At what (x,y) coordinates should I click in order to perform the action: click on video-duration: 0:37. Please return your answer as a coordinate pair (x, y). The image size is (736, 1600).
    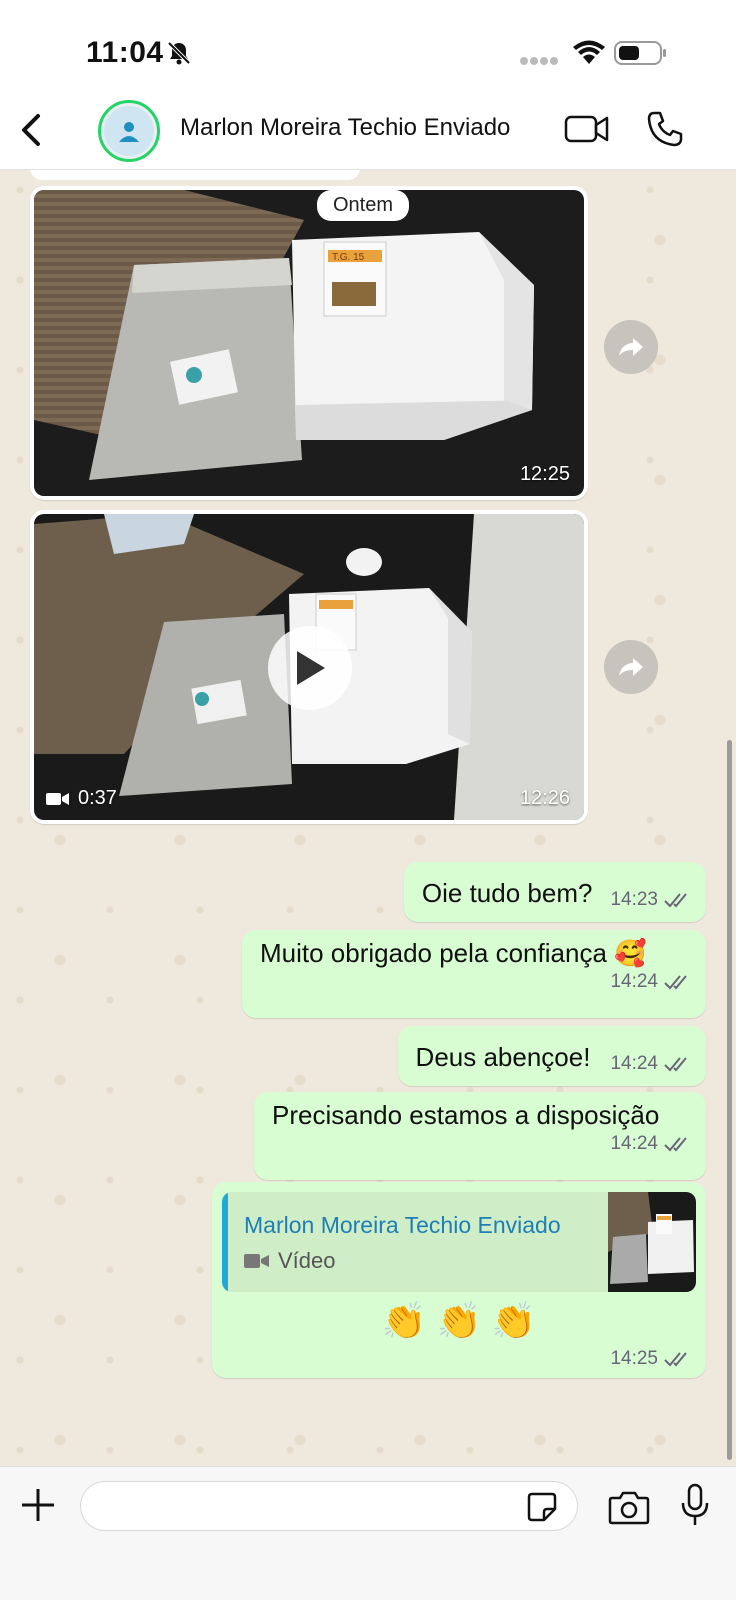
    Looking at the image, I should click on (81, 798).